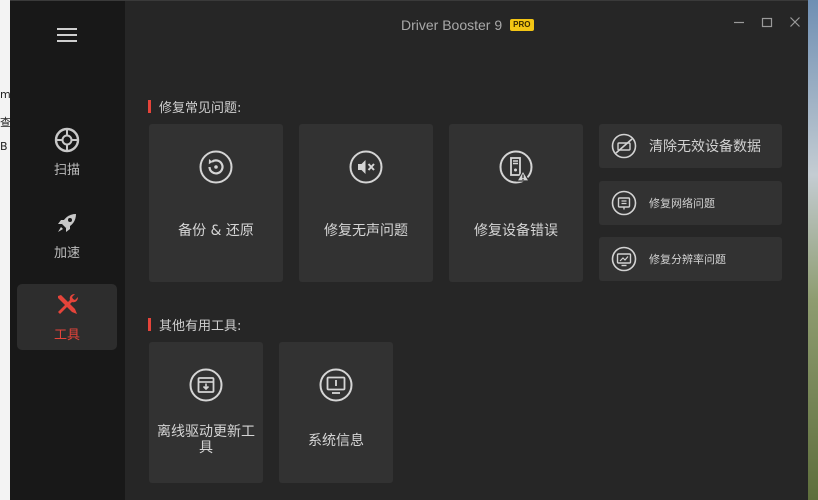 Image resolution: width=818 pixels, height=500 pixels. Describe the element at coordinates (336, 412) in the screenshot. I see `system-info-card: 系统信息` at that location.